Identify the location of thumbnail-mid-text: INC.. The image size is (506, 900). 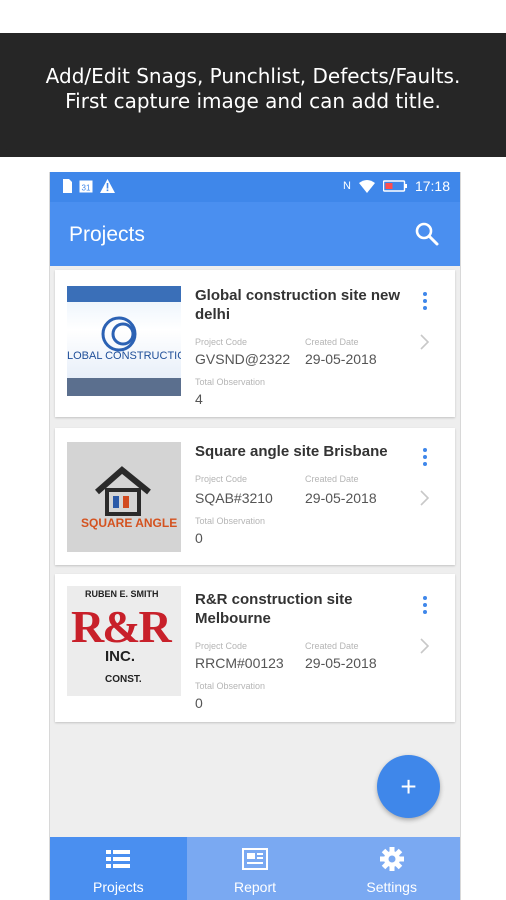
(120, 656).